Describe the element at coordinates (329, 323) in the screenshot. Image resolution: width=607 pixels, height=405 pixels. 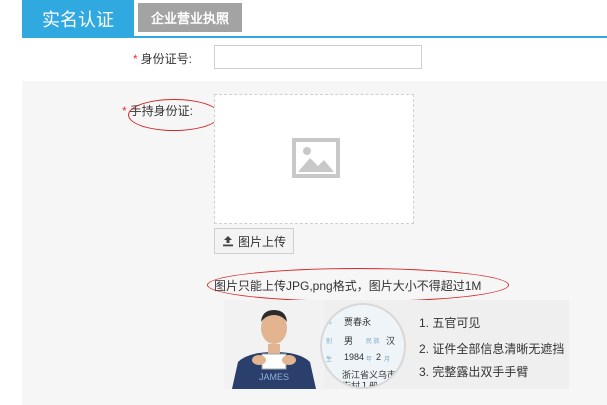
I see `id-field-key: 名` at that location.